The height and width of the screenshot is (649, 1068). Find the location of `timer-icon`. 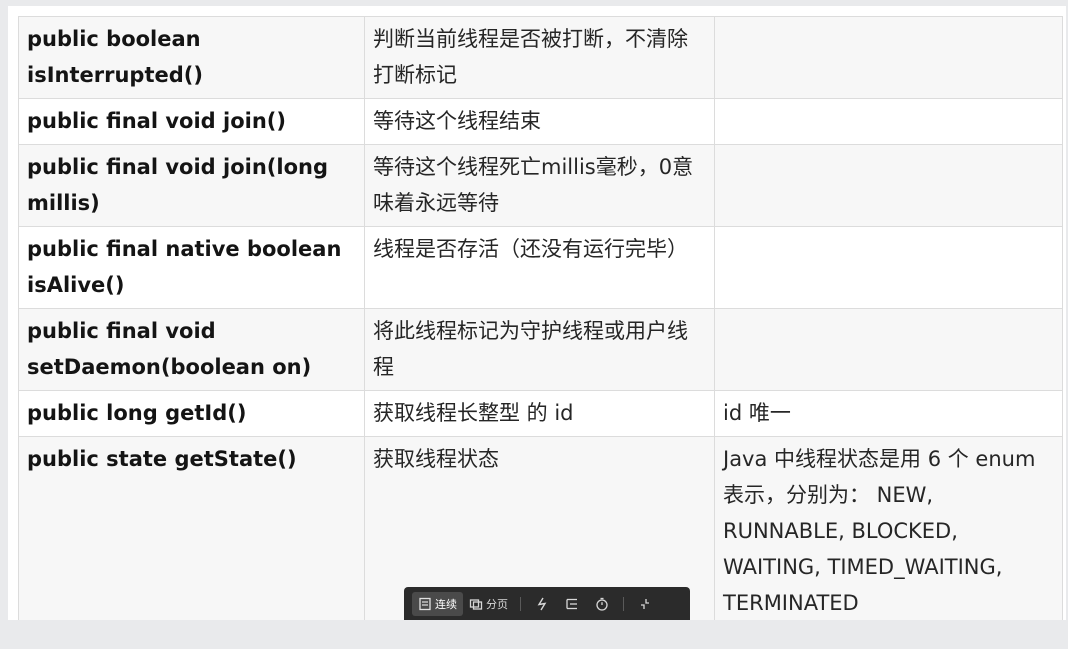

timer-icon is located at coordinates (602, 604).